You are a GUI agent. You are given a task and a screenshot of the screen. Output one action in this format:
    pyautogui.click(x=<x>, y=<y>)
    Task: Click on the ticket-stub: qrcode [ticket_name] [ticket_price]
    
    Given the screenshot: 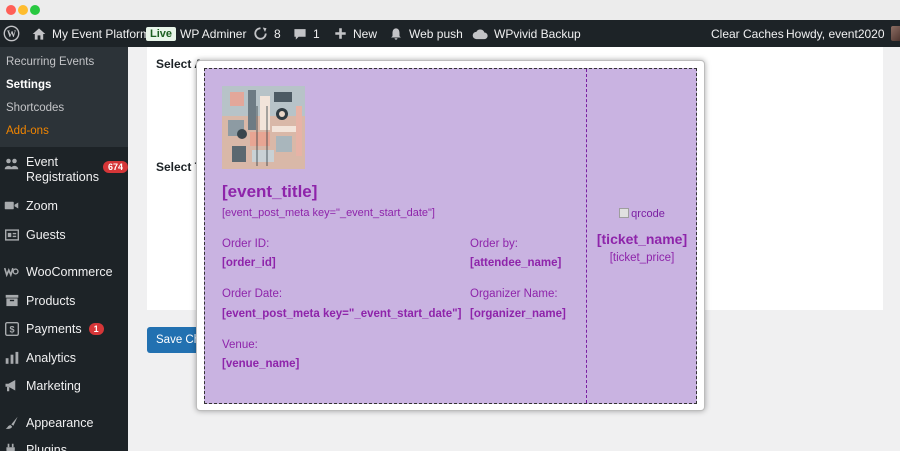 What is the action you would take?
    pyautogui.click(x=642, y=236)
    